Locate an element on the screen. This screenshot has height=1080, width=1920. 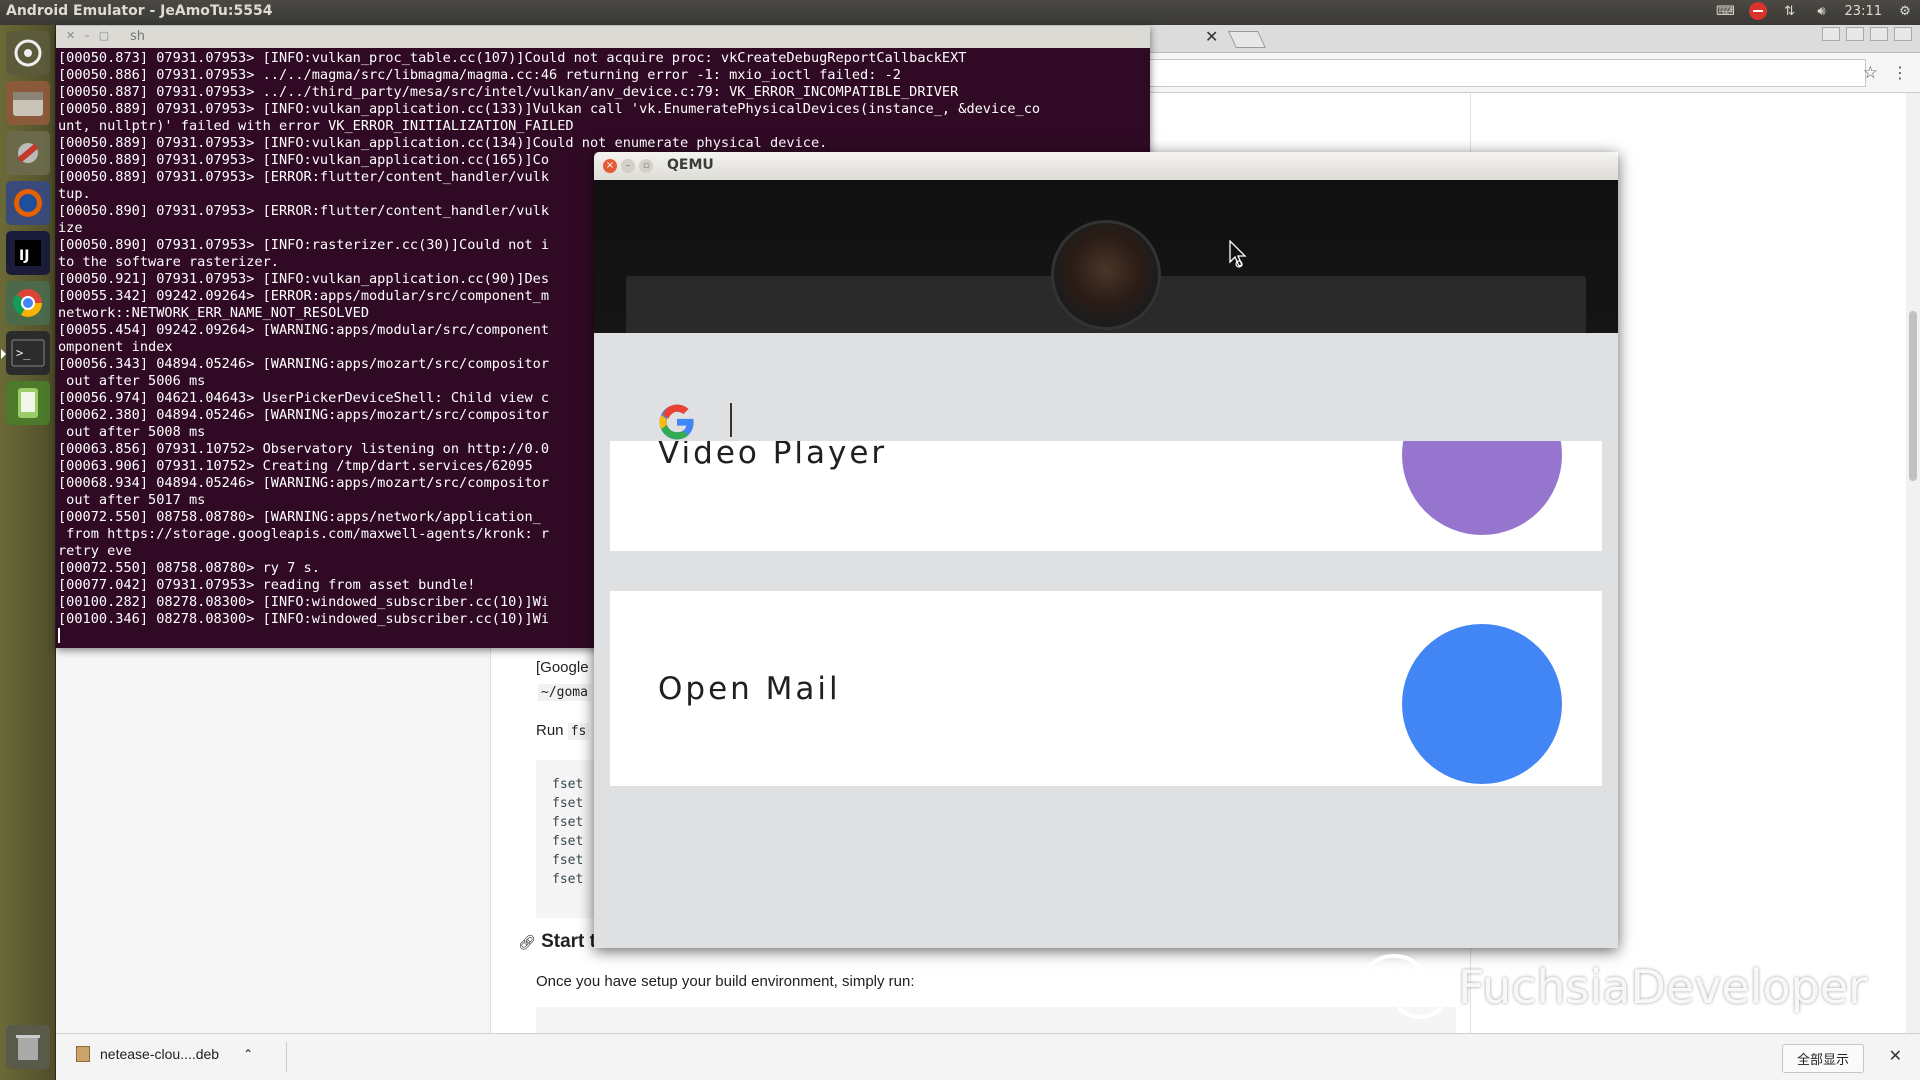
card-label: Open Mail is located at coordinates (749, 689).